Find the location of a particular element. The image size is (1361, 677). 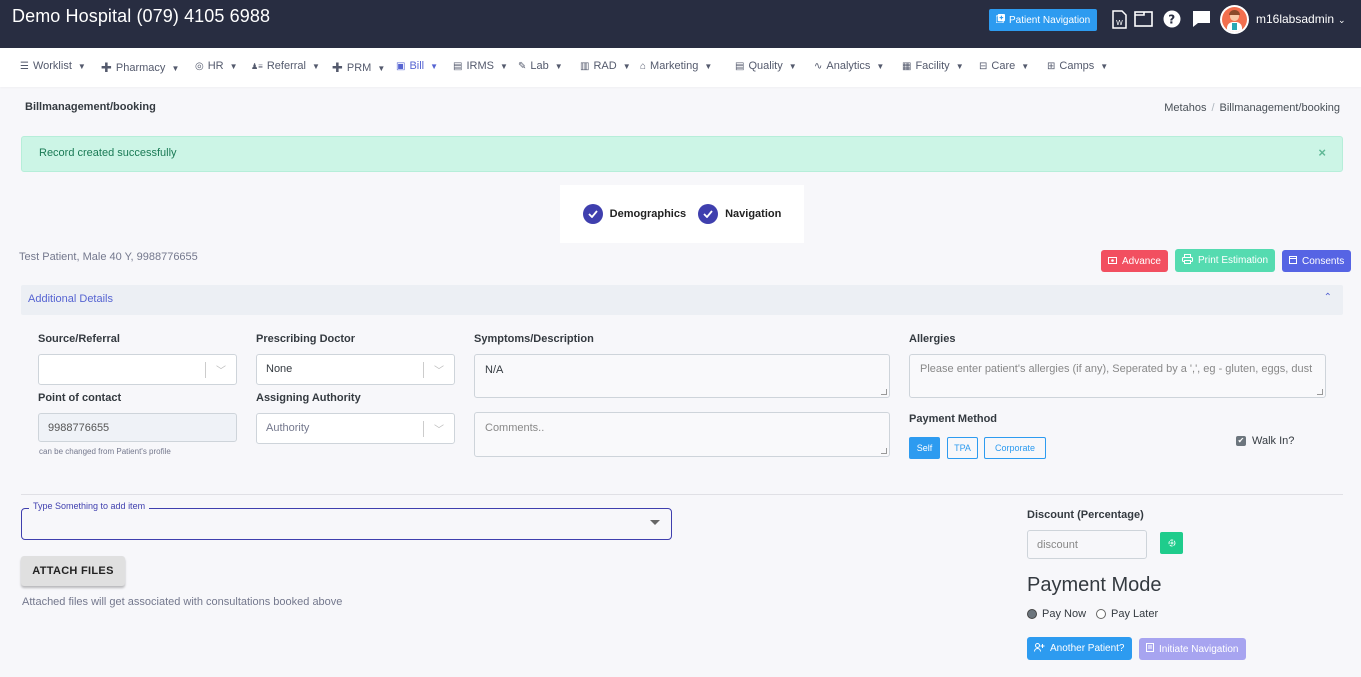

point-of-contact-hint: can be changed from Patient's profile is located at coordinates (105, 451).